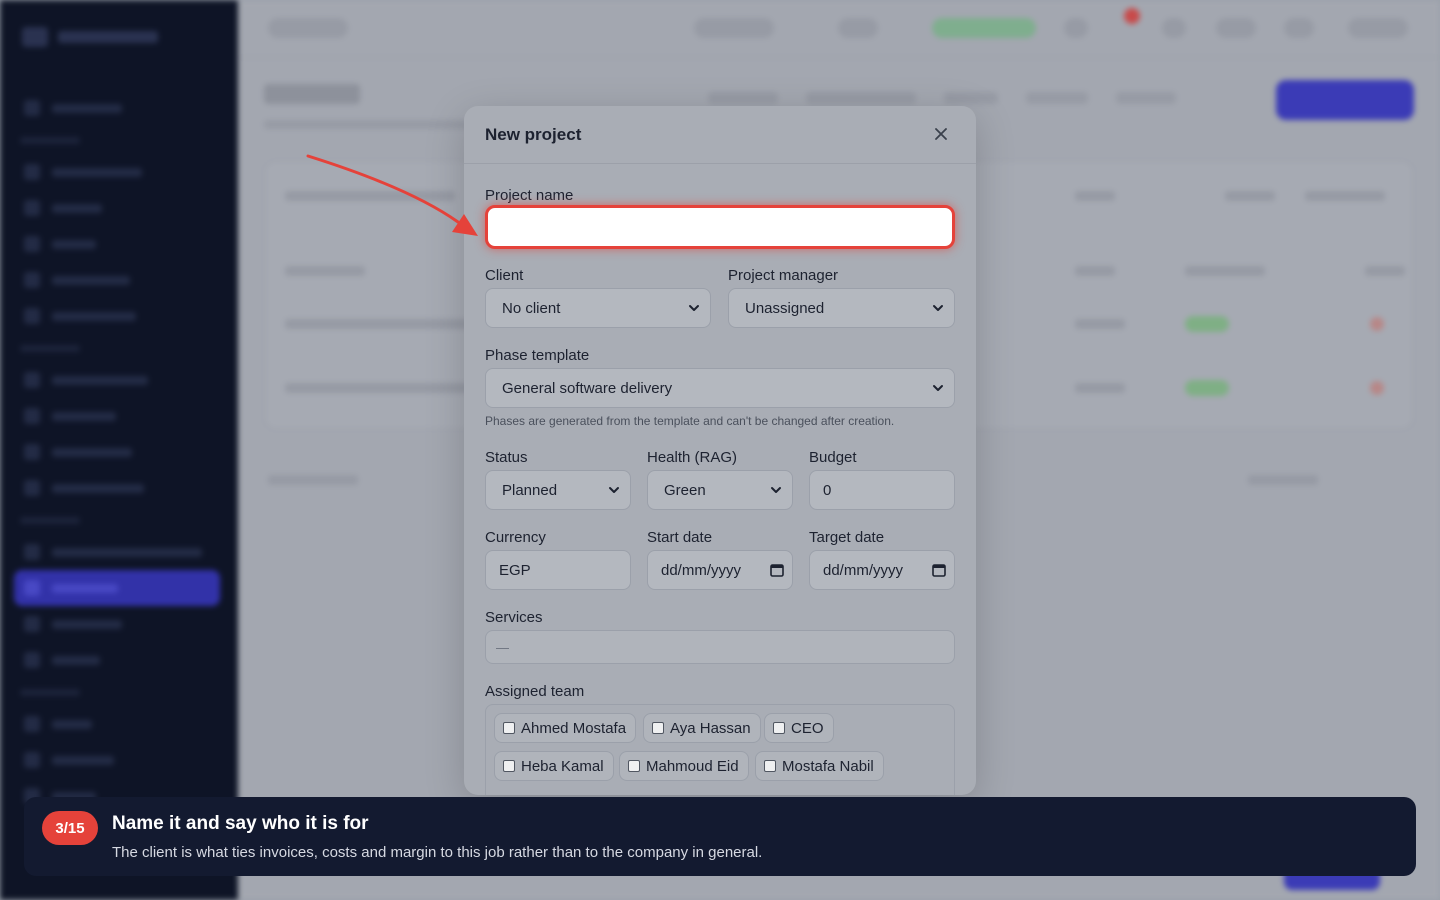  Describe the element at coordinates (1345, 100) in the screenshot. I see `new-project-button` at that location.